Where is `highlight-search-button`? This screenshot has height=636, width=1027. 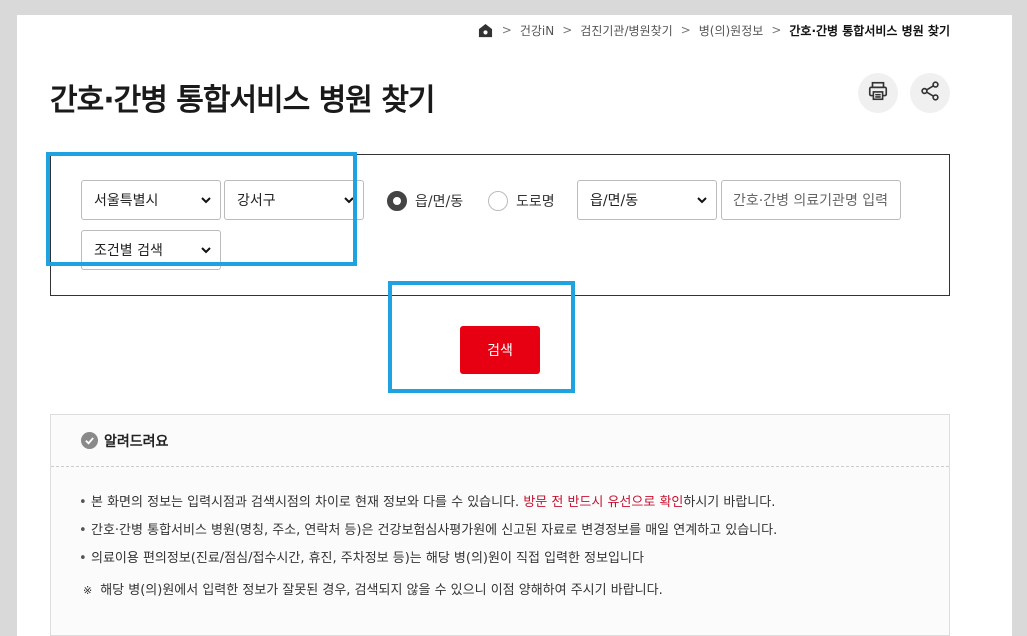 highlight-search-button is located at coordinates (481, 337).